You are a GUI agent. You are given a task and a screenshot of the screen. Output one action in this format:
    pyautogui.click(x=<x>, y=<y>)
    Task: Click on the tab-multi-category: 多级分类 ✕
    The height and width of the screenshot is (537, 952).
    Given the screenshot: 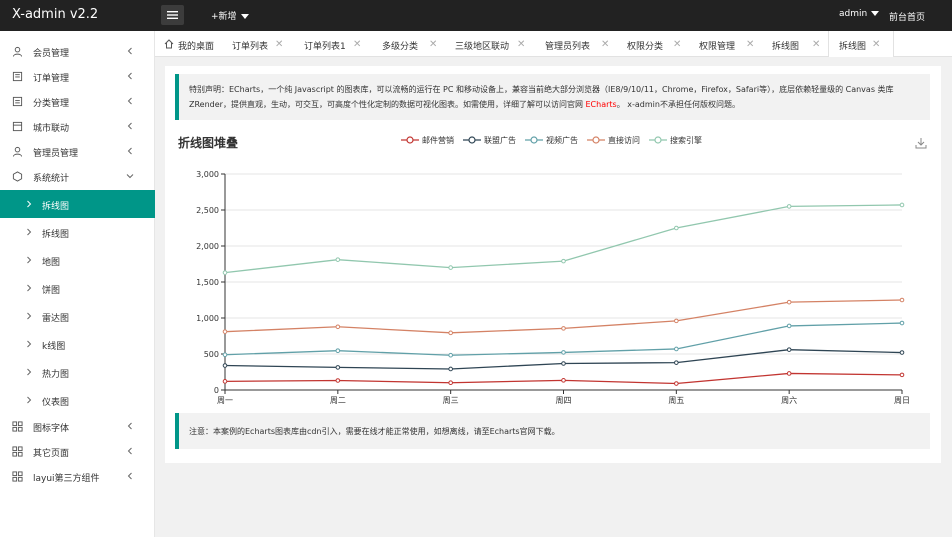 What is the action you would take?
    pyautogui.click(x=407, y=44)
    